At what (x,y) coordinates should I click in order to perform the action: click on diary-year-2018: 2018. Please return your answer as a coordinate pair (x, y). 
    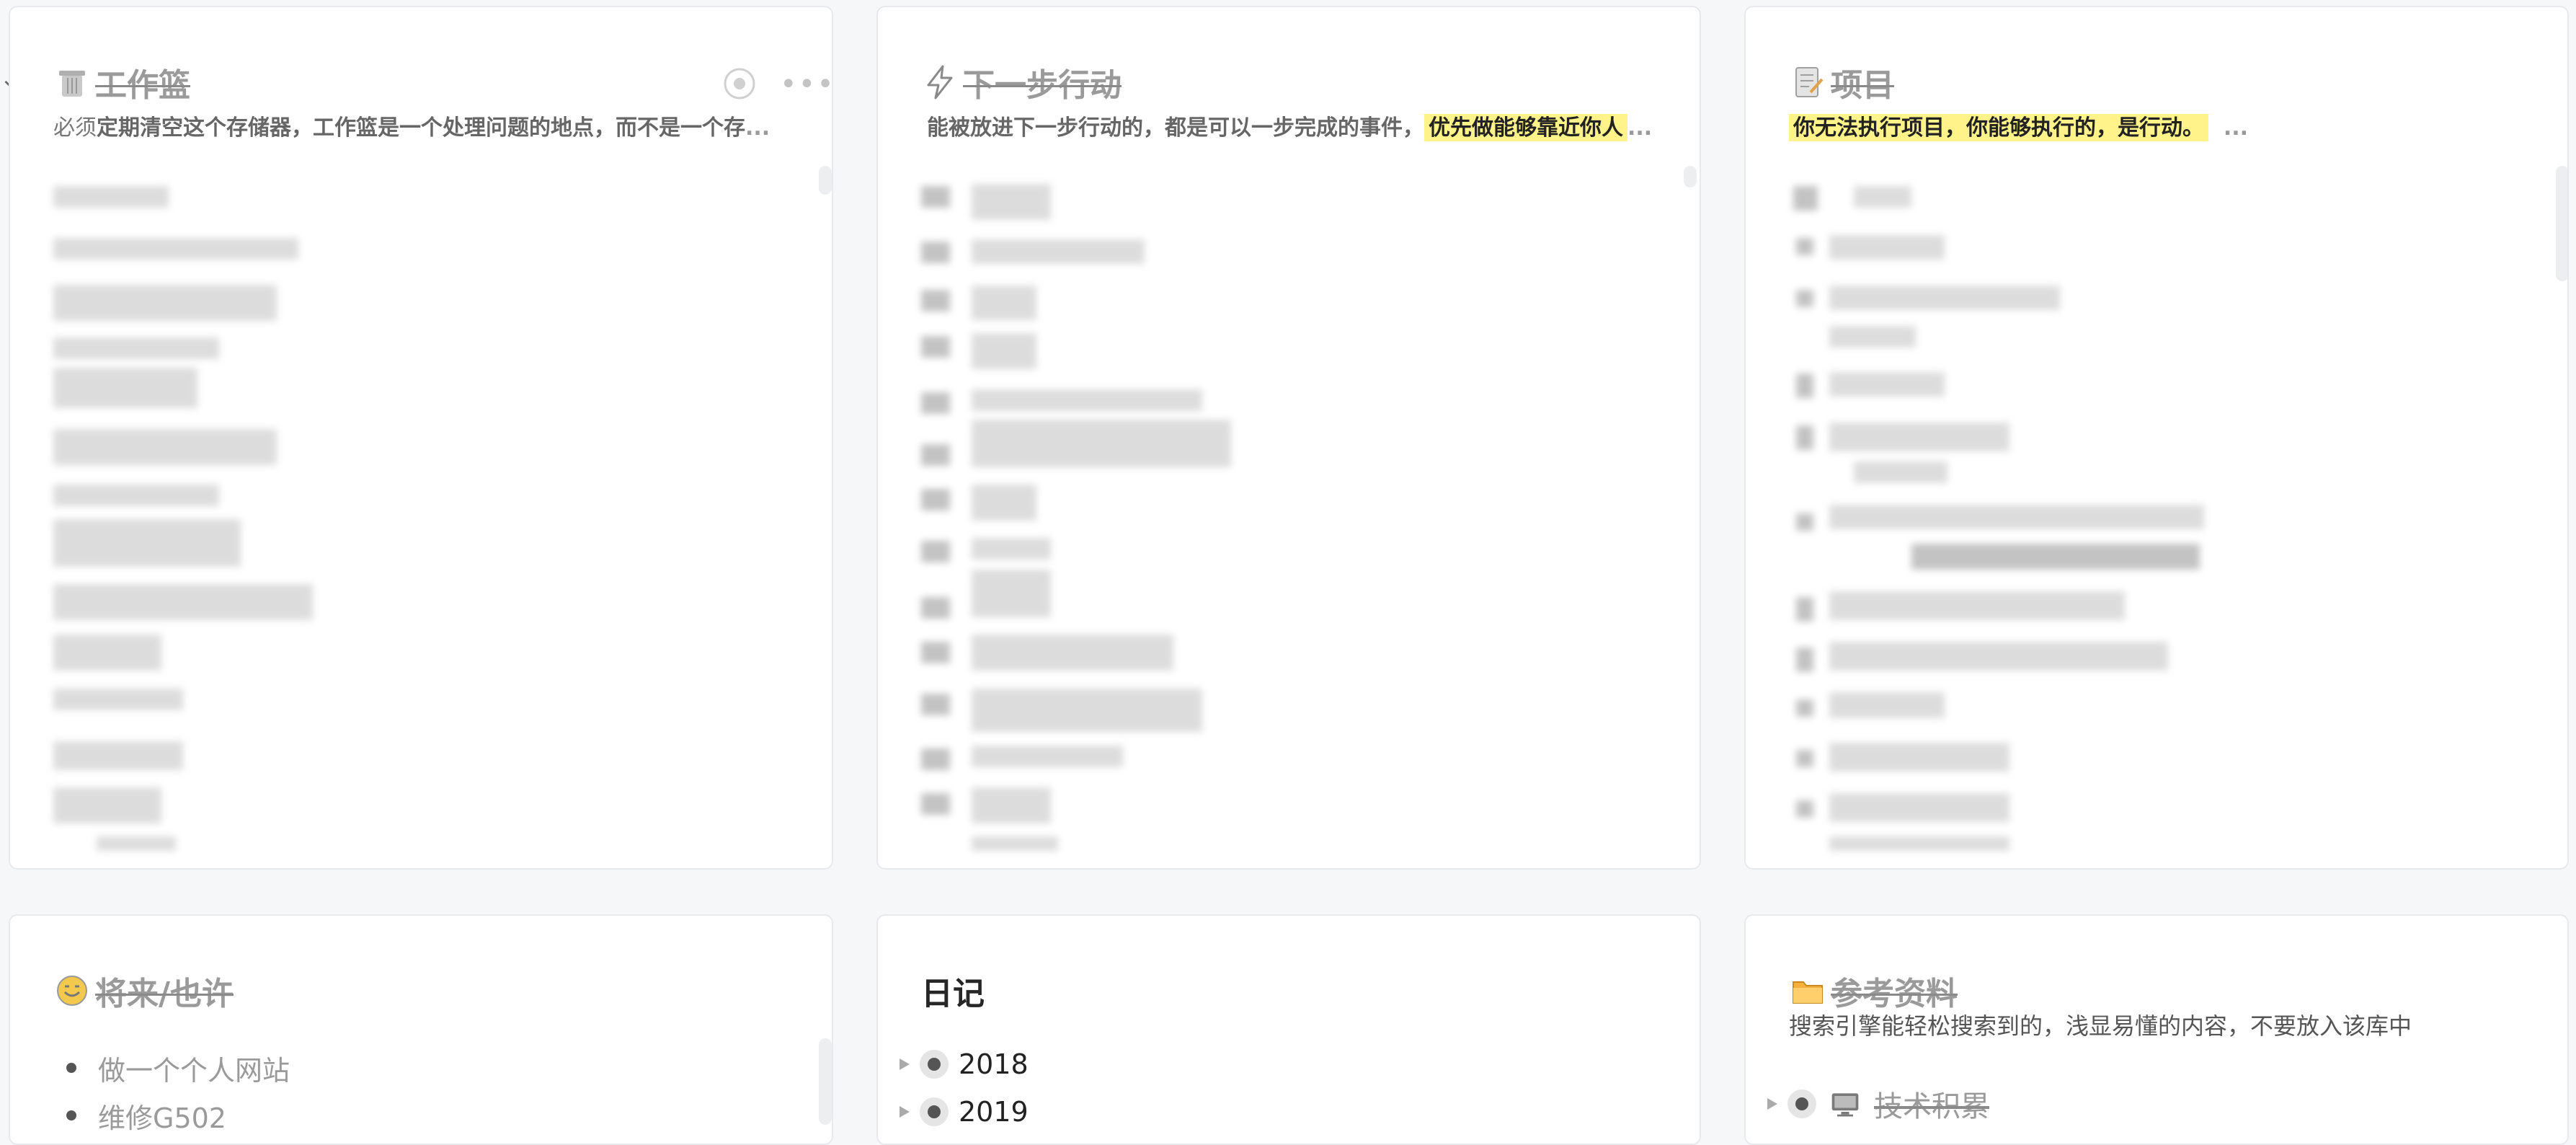
    Looking at the image, I should click on (965, 1064).